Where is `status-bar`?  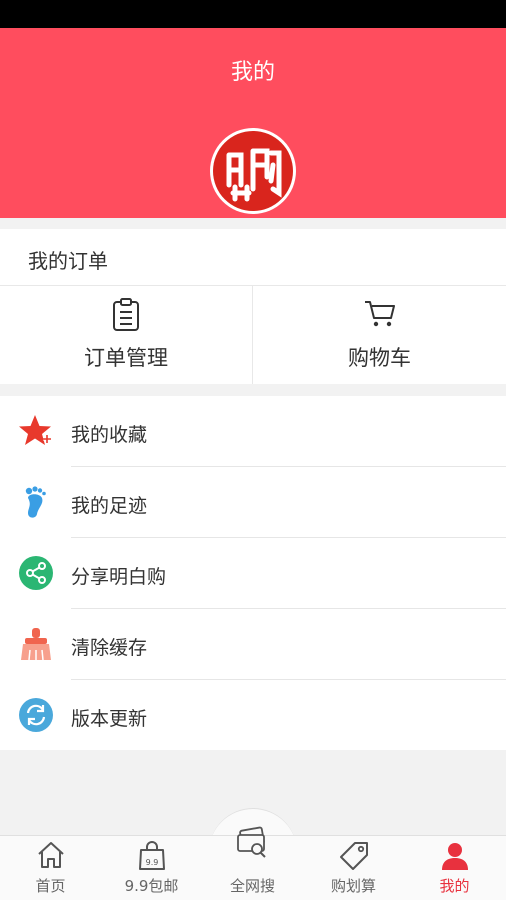 status-bar is located at coordinates (253, 14).